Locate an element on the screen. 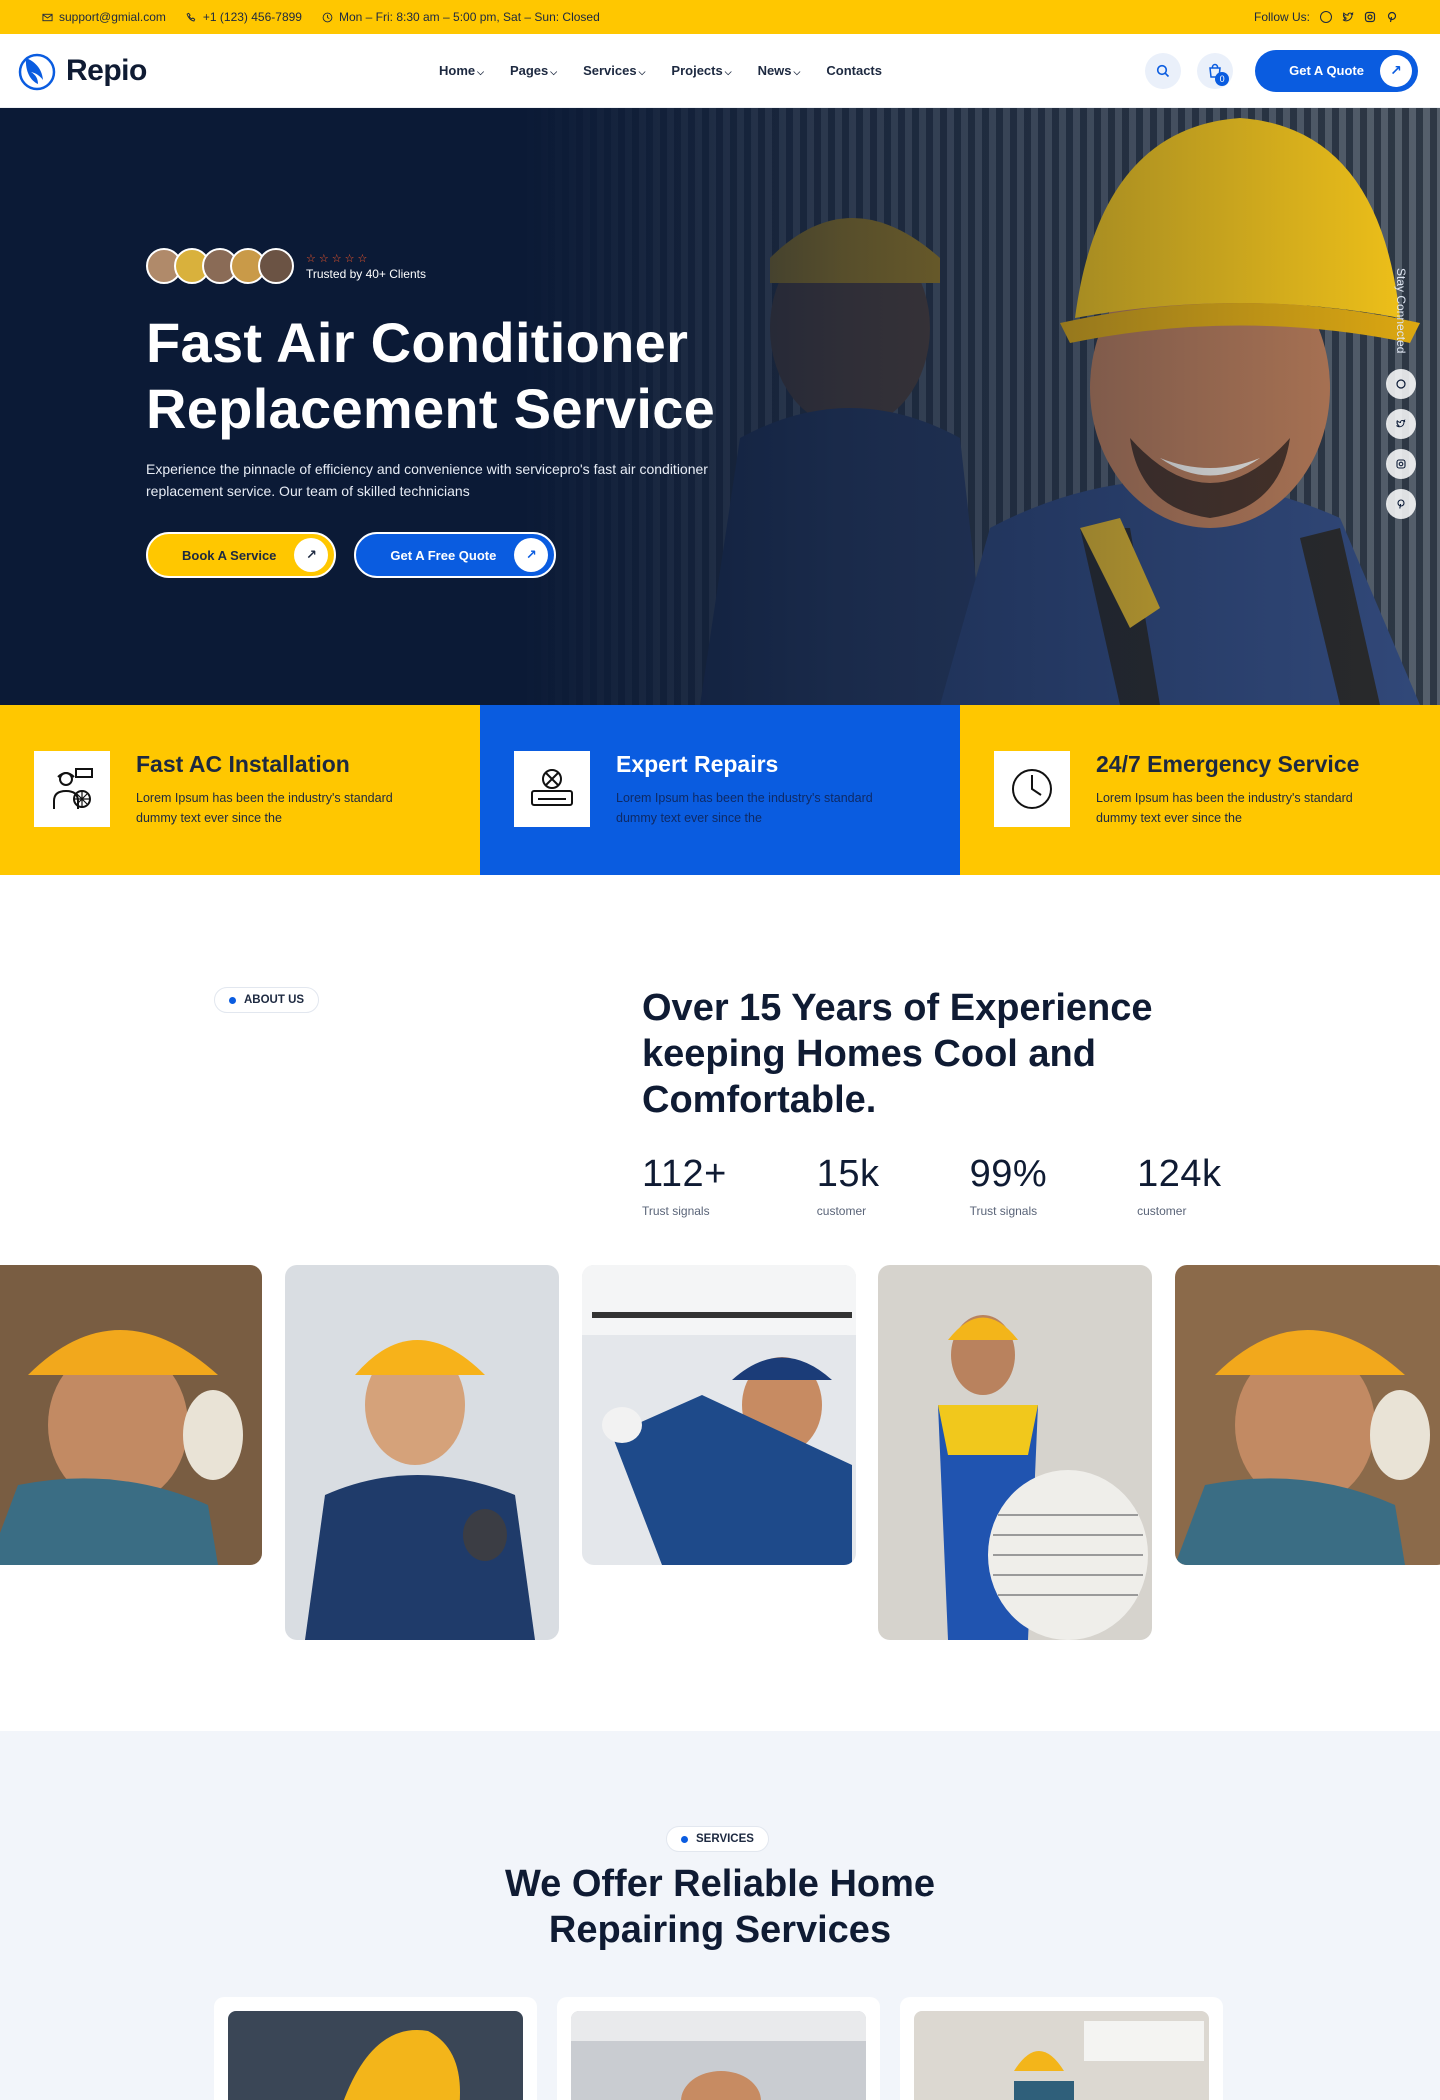 This screenshot has height=2100, width=1440. hero-title-line1: Fast Air Conditioner is located at coordinates (417, 342).